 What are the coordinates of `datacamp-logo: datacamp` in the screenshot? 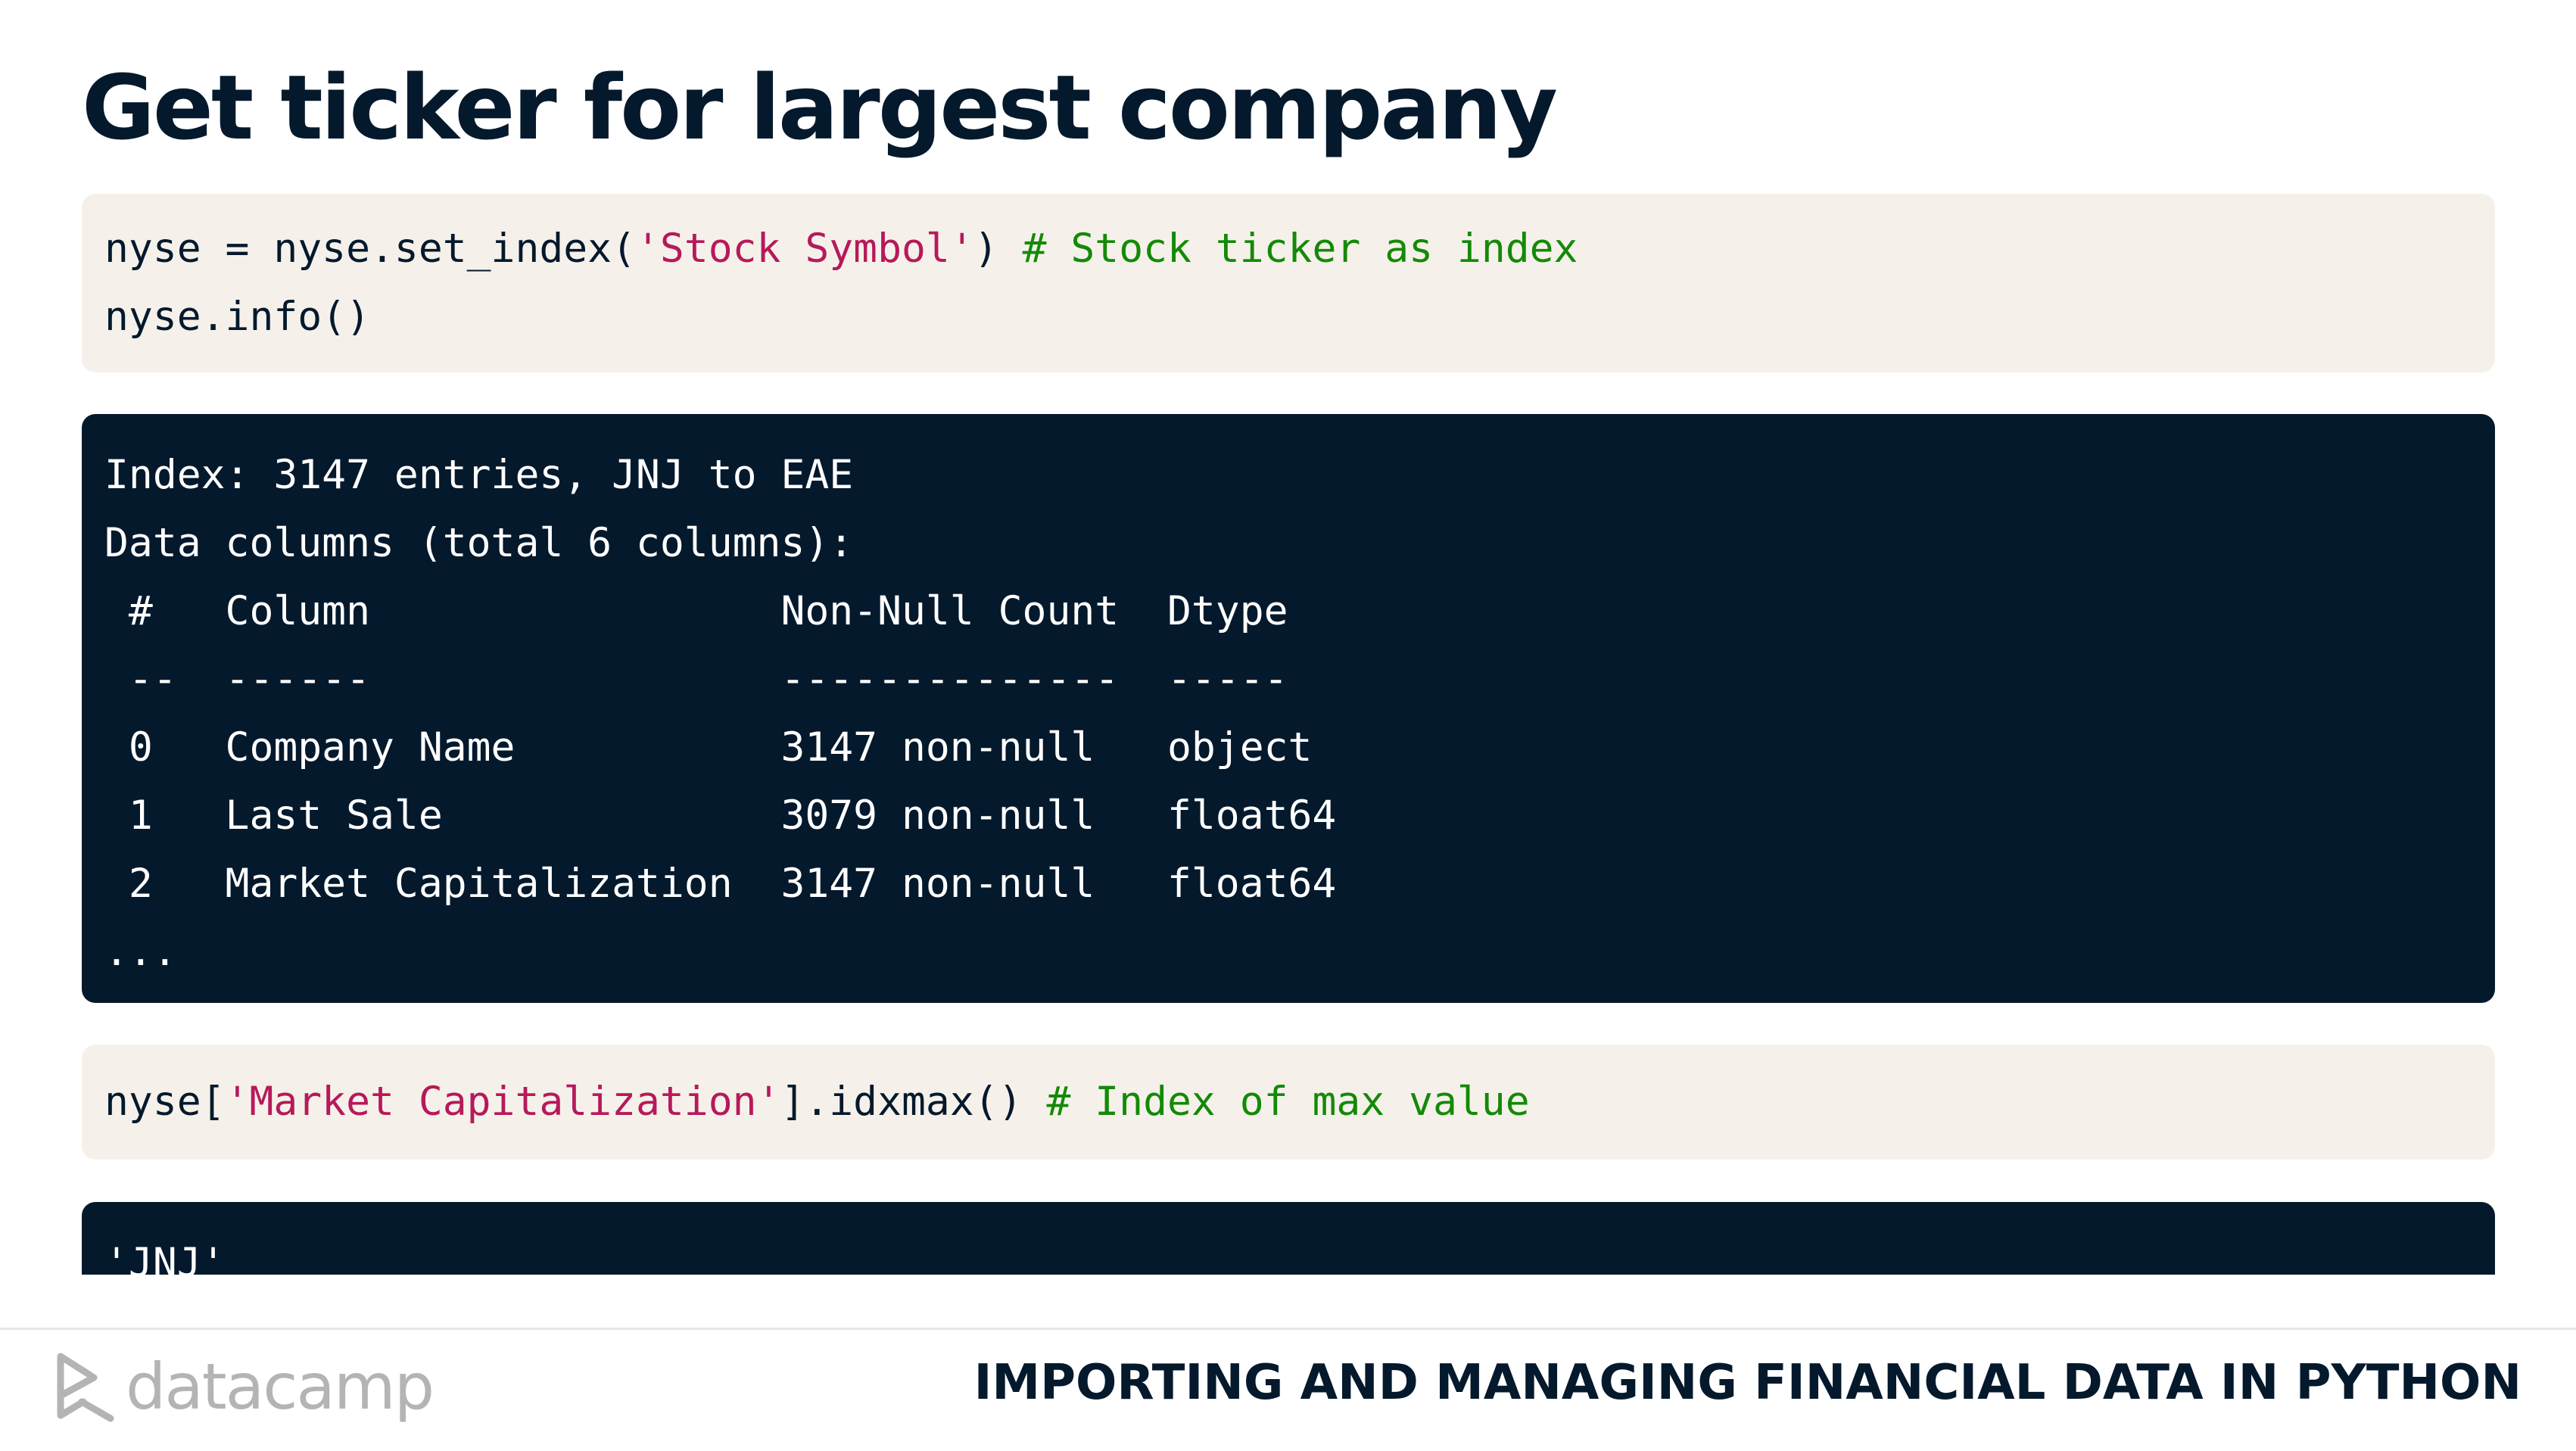 It's located at (245, 1387).